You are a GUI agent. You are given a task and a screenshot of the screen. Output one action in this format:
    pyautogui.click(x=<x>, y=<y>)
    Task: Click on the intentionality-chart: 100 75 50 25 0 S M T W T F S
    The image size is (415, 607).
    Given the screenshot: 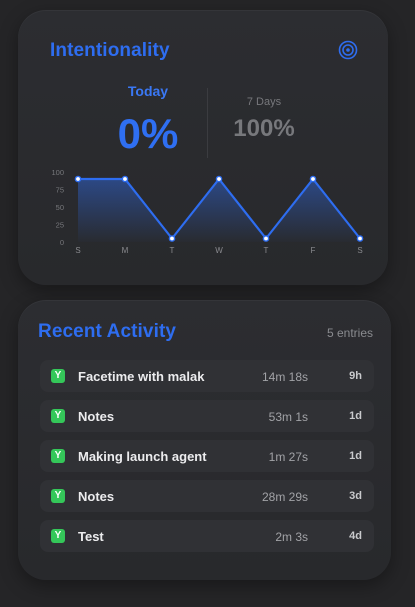 What is the action you would take?
    pyautogui.click(x=207, y=211)
    